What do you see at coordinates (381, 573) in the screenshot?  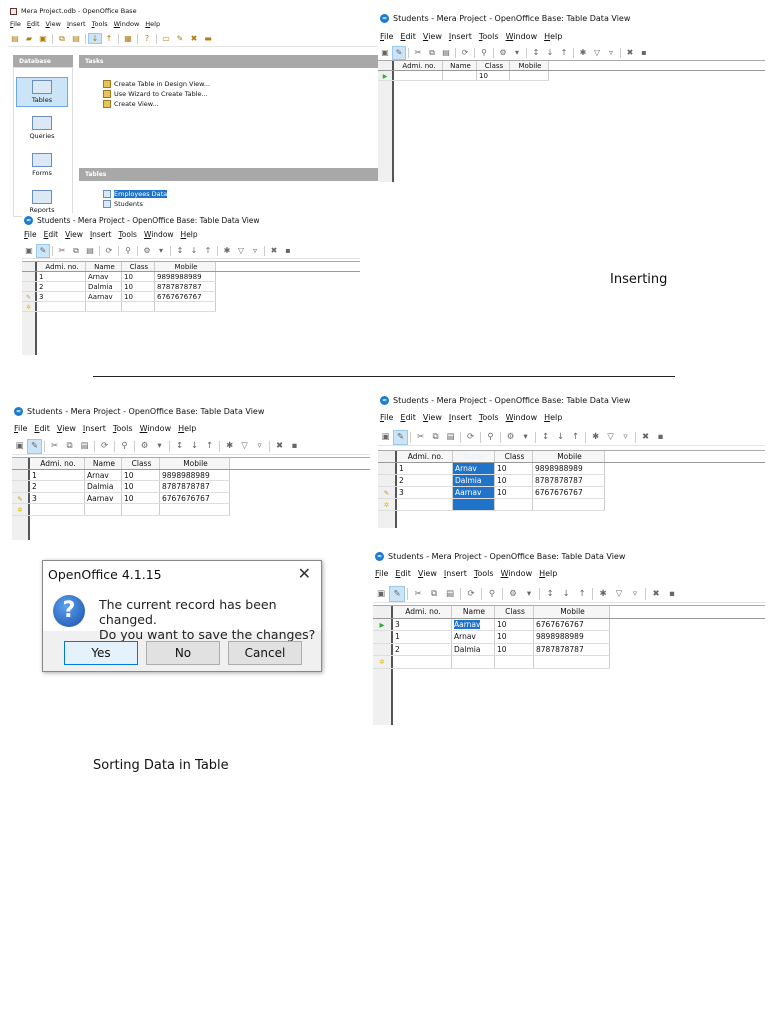 I see `menu-file: File` at bounding box center [381, 573].